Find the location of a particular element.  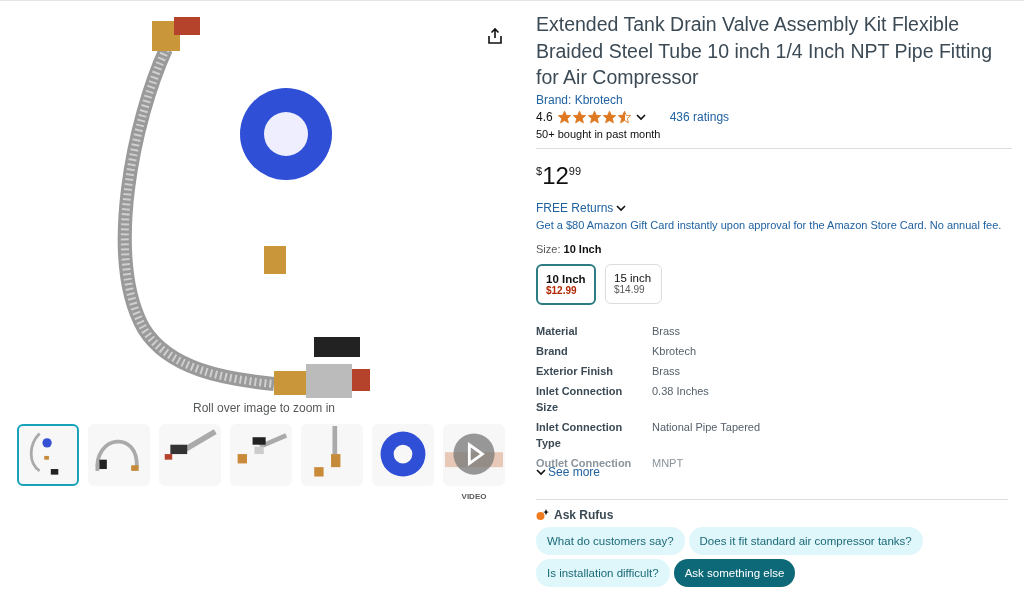

ask-button: Ask something else is located at coordinates (734, 572).